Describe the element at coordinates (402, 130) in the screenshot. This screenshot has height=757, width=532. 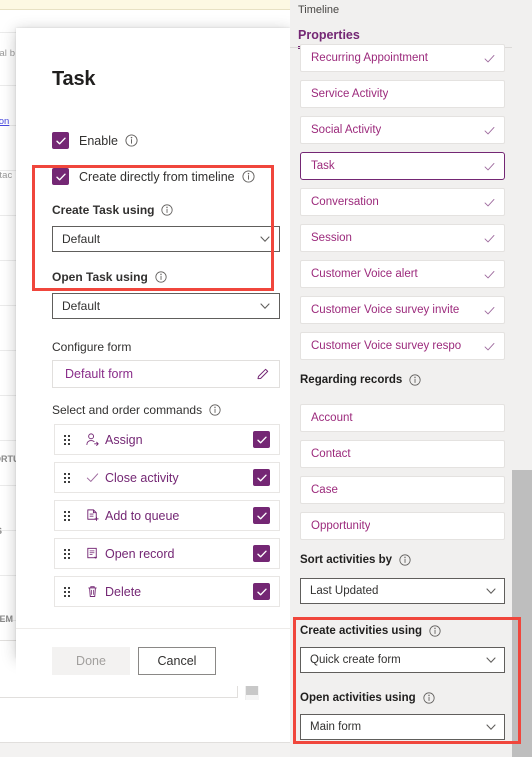
I see `entity-row-social-activity: Social Activity` at that location.